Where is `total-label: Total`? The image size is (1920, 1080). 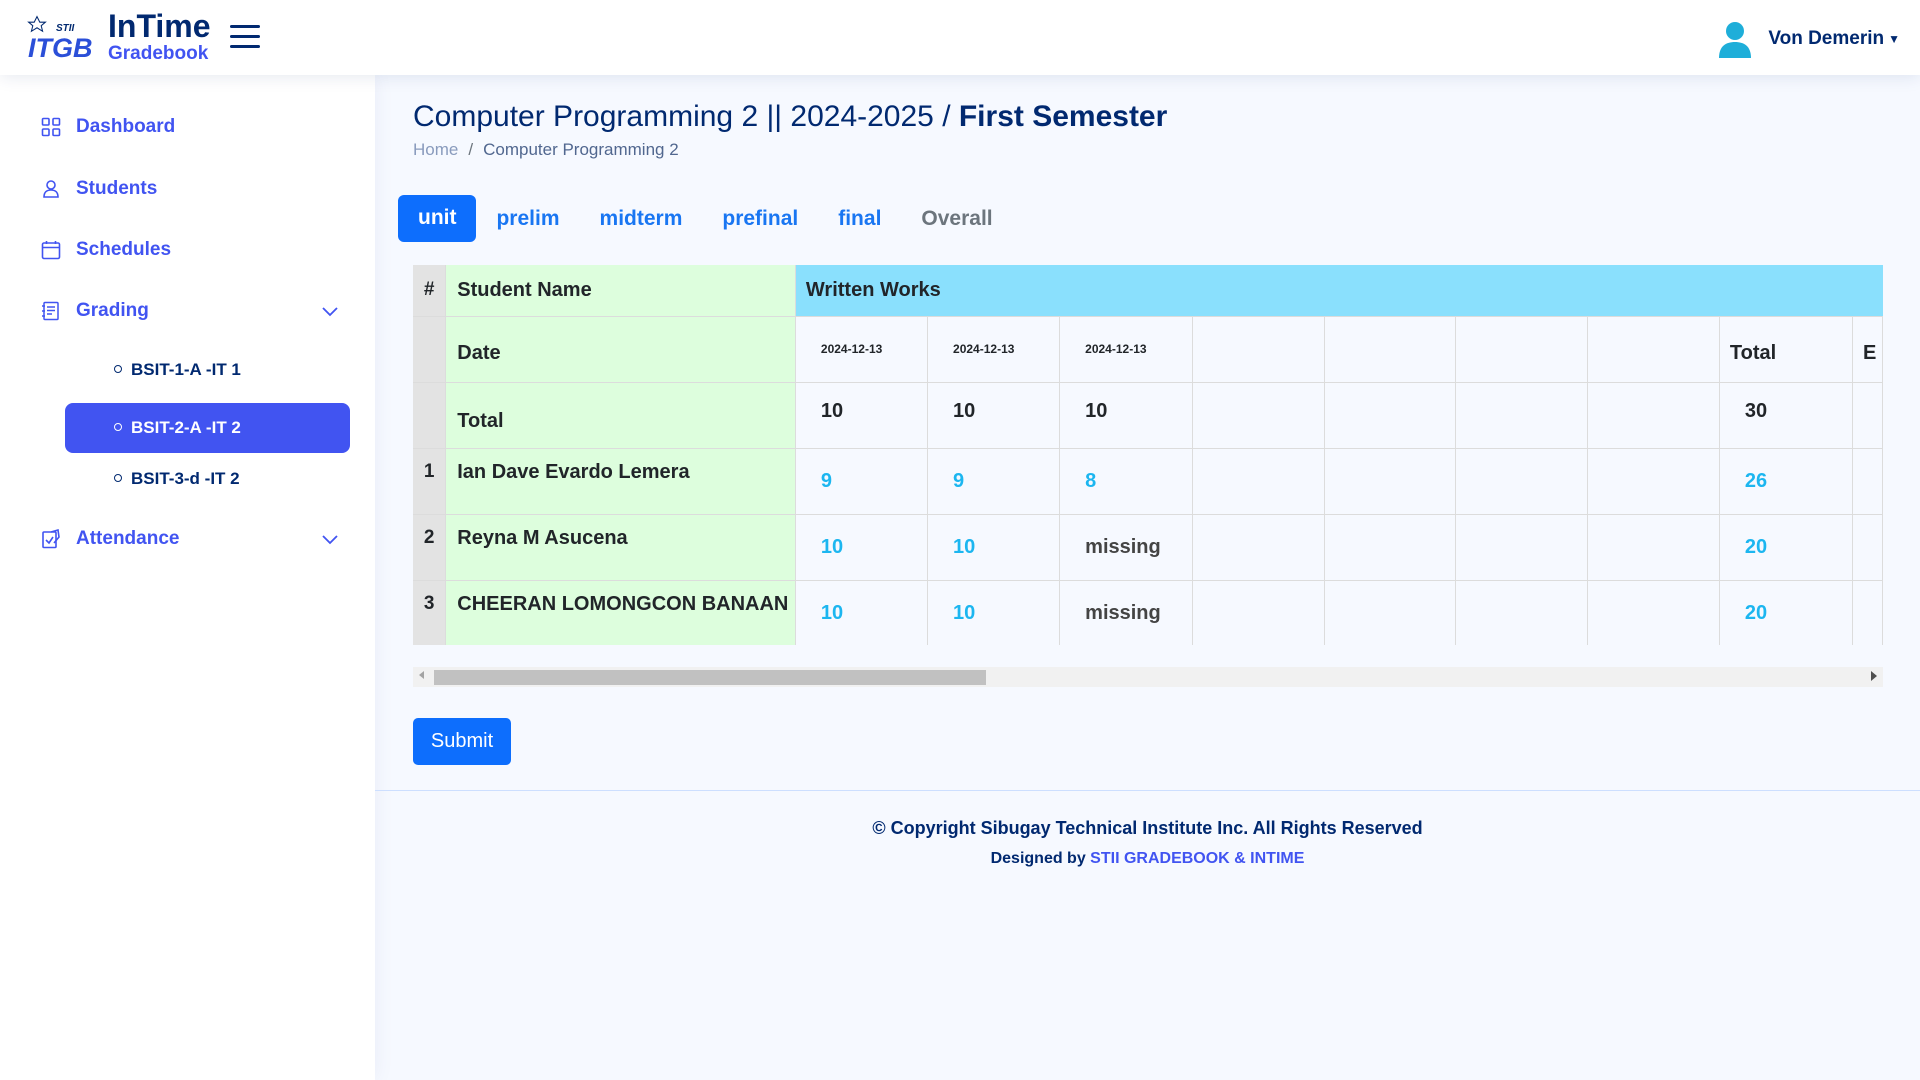 total-label: Total is located at coordinates (620, 415).